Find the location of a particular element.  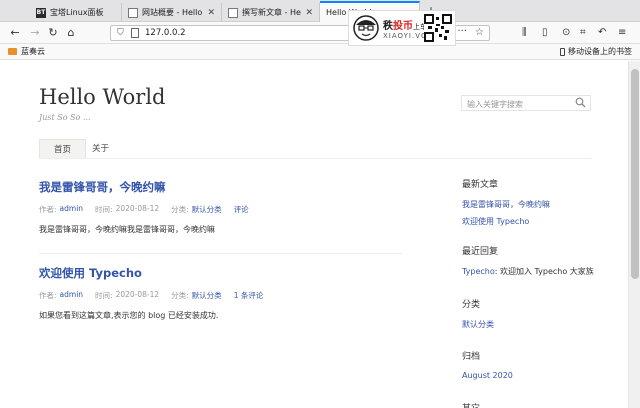

widget-title: 最新文章 is located at coordinates (480, 185).